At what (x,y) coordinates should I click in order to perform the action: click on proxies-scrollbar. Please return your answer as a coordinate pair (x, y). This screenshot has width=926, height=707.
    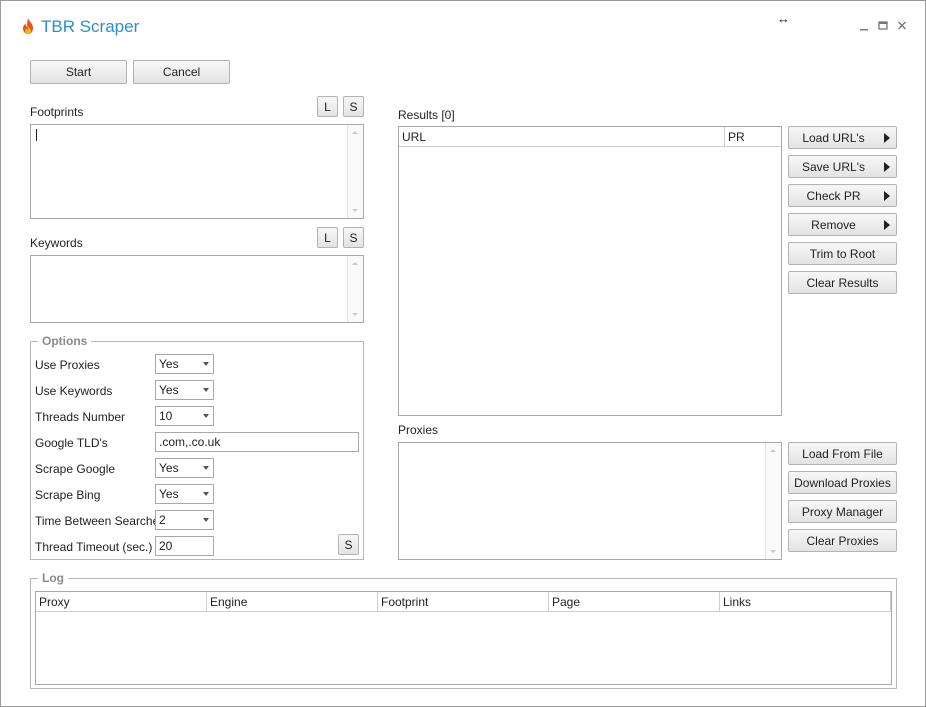
    Looking at the image, I should click on (773, 501).